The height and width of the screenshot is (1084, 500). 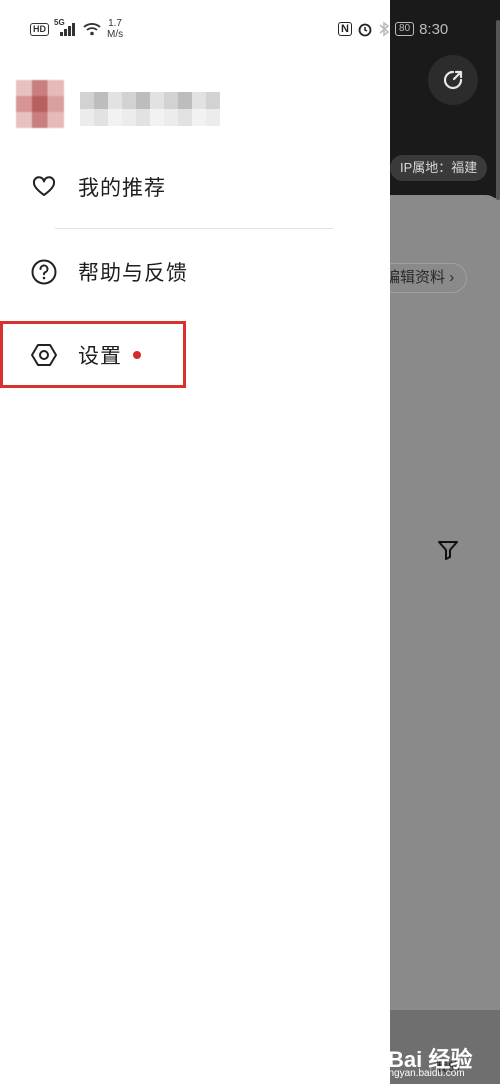 I want to click on question-circle-icon, so click(x=44, y=272).